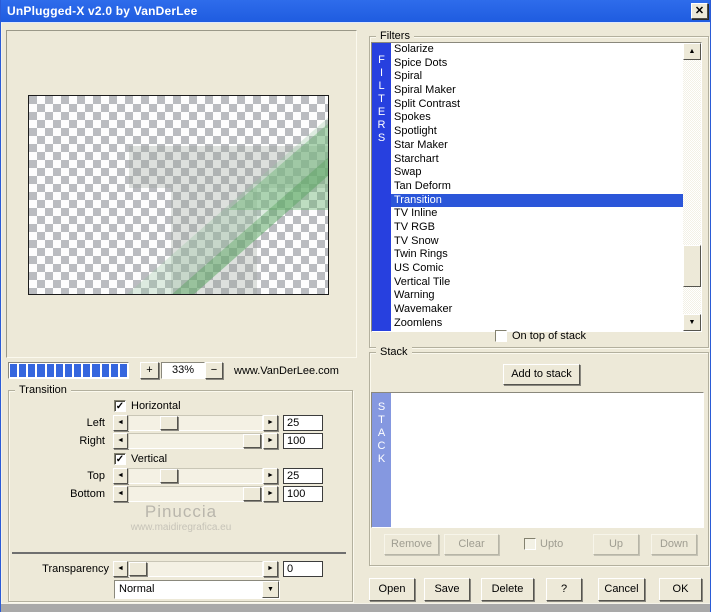 Image resolution: width=711 pixels, height=612 pixels. I want to click on blend-mode-dropdown: Normal ▼, so click(197, 589).